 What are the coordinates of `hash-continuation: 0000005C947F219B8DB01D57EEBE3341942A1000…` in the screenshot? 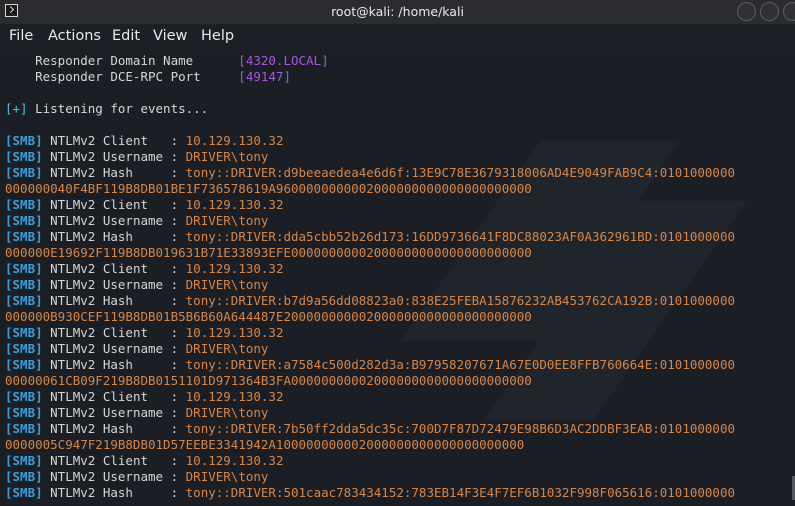 It's located at (265, 444).